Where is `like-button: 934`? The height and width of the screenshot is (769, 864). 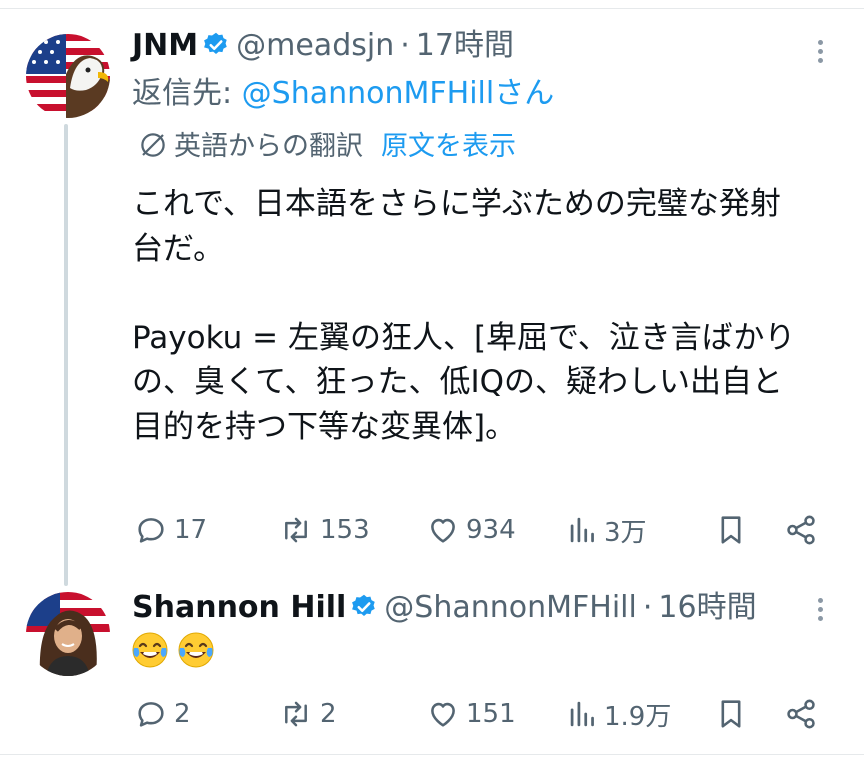 like-button: 934 is located at coordinates (471, 530).